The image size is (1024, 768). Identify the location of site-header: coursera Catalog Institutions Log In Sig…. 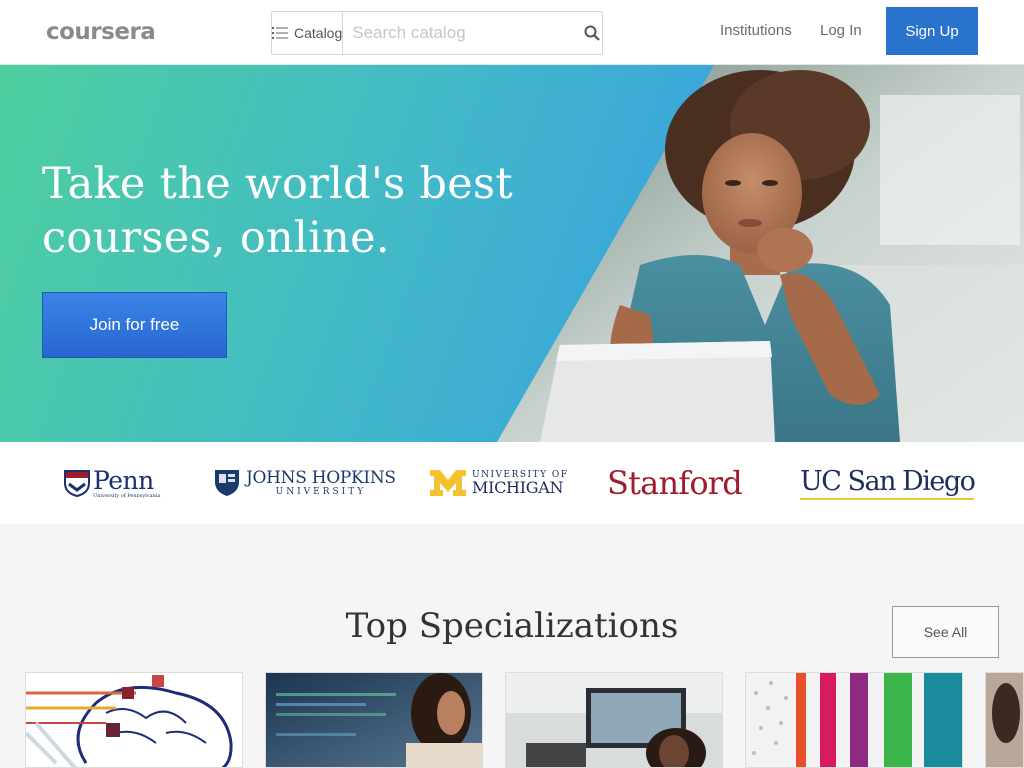
(512, 32).